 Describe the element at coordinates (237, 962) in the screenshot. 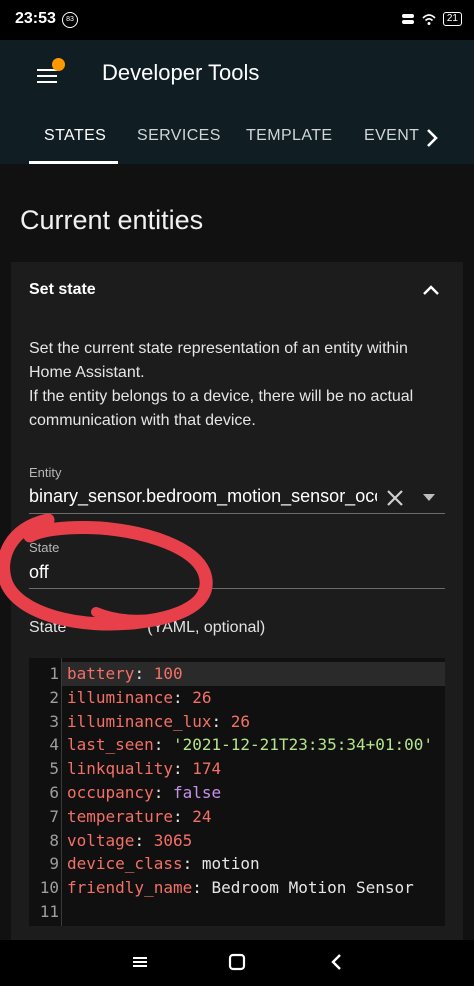

I see `home-icon` at that location.